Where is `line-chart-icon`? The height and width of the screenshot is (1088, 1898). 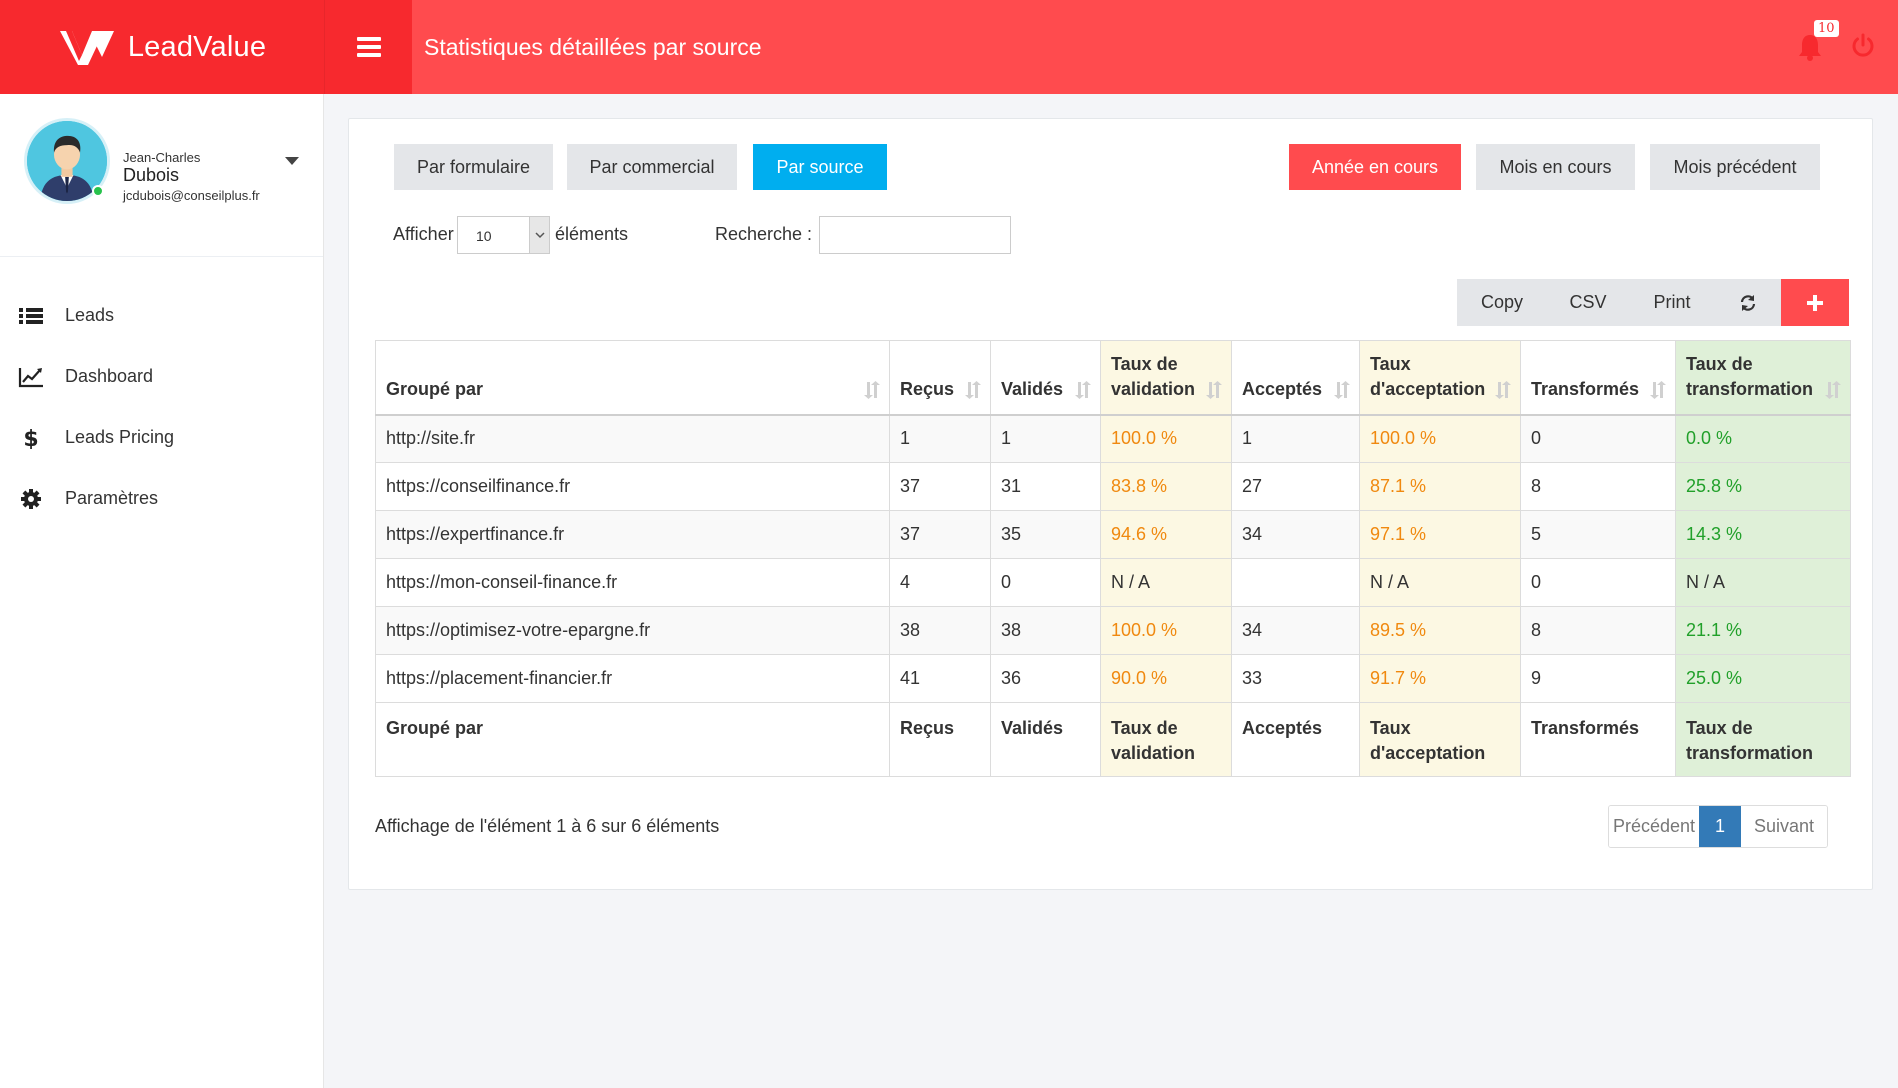 line-chart-icon is located at coordinates (30, 377).